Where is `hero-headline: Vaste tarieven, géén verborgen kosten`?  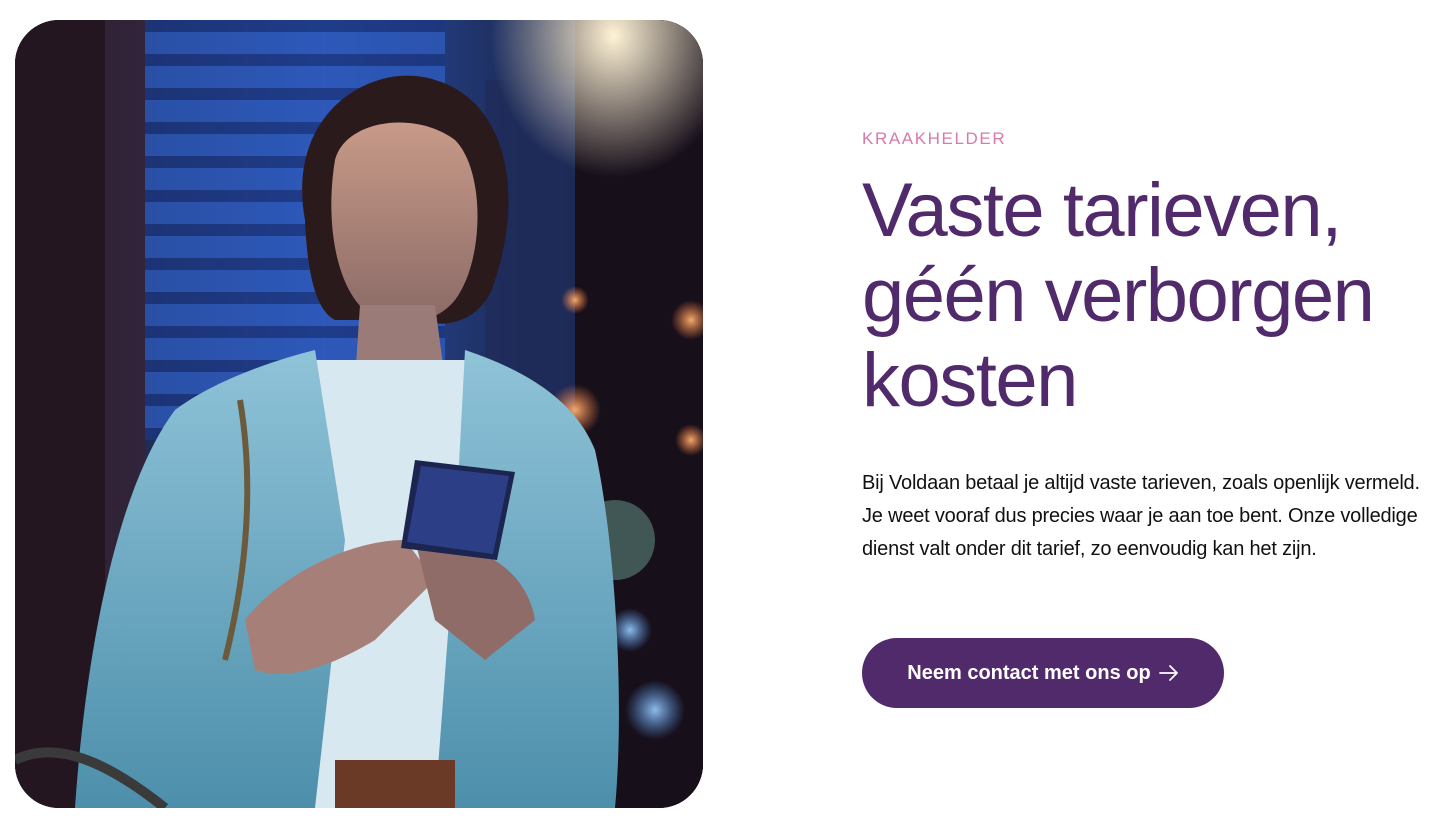
hero-headline: Vaste tarieven, géén verborgen kosten is located at coordinates (1157, 295).